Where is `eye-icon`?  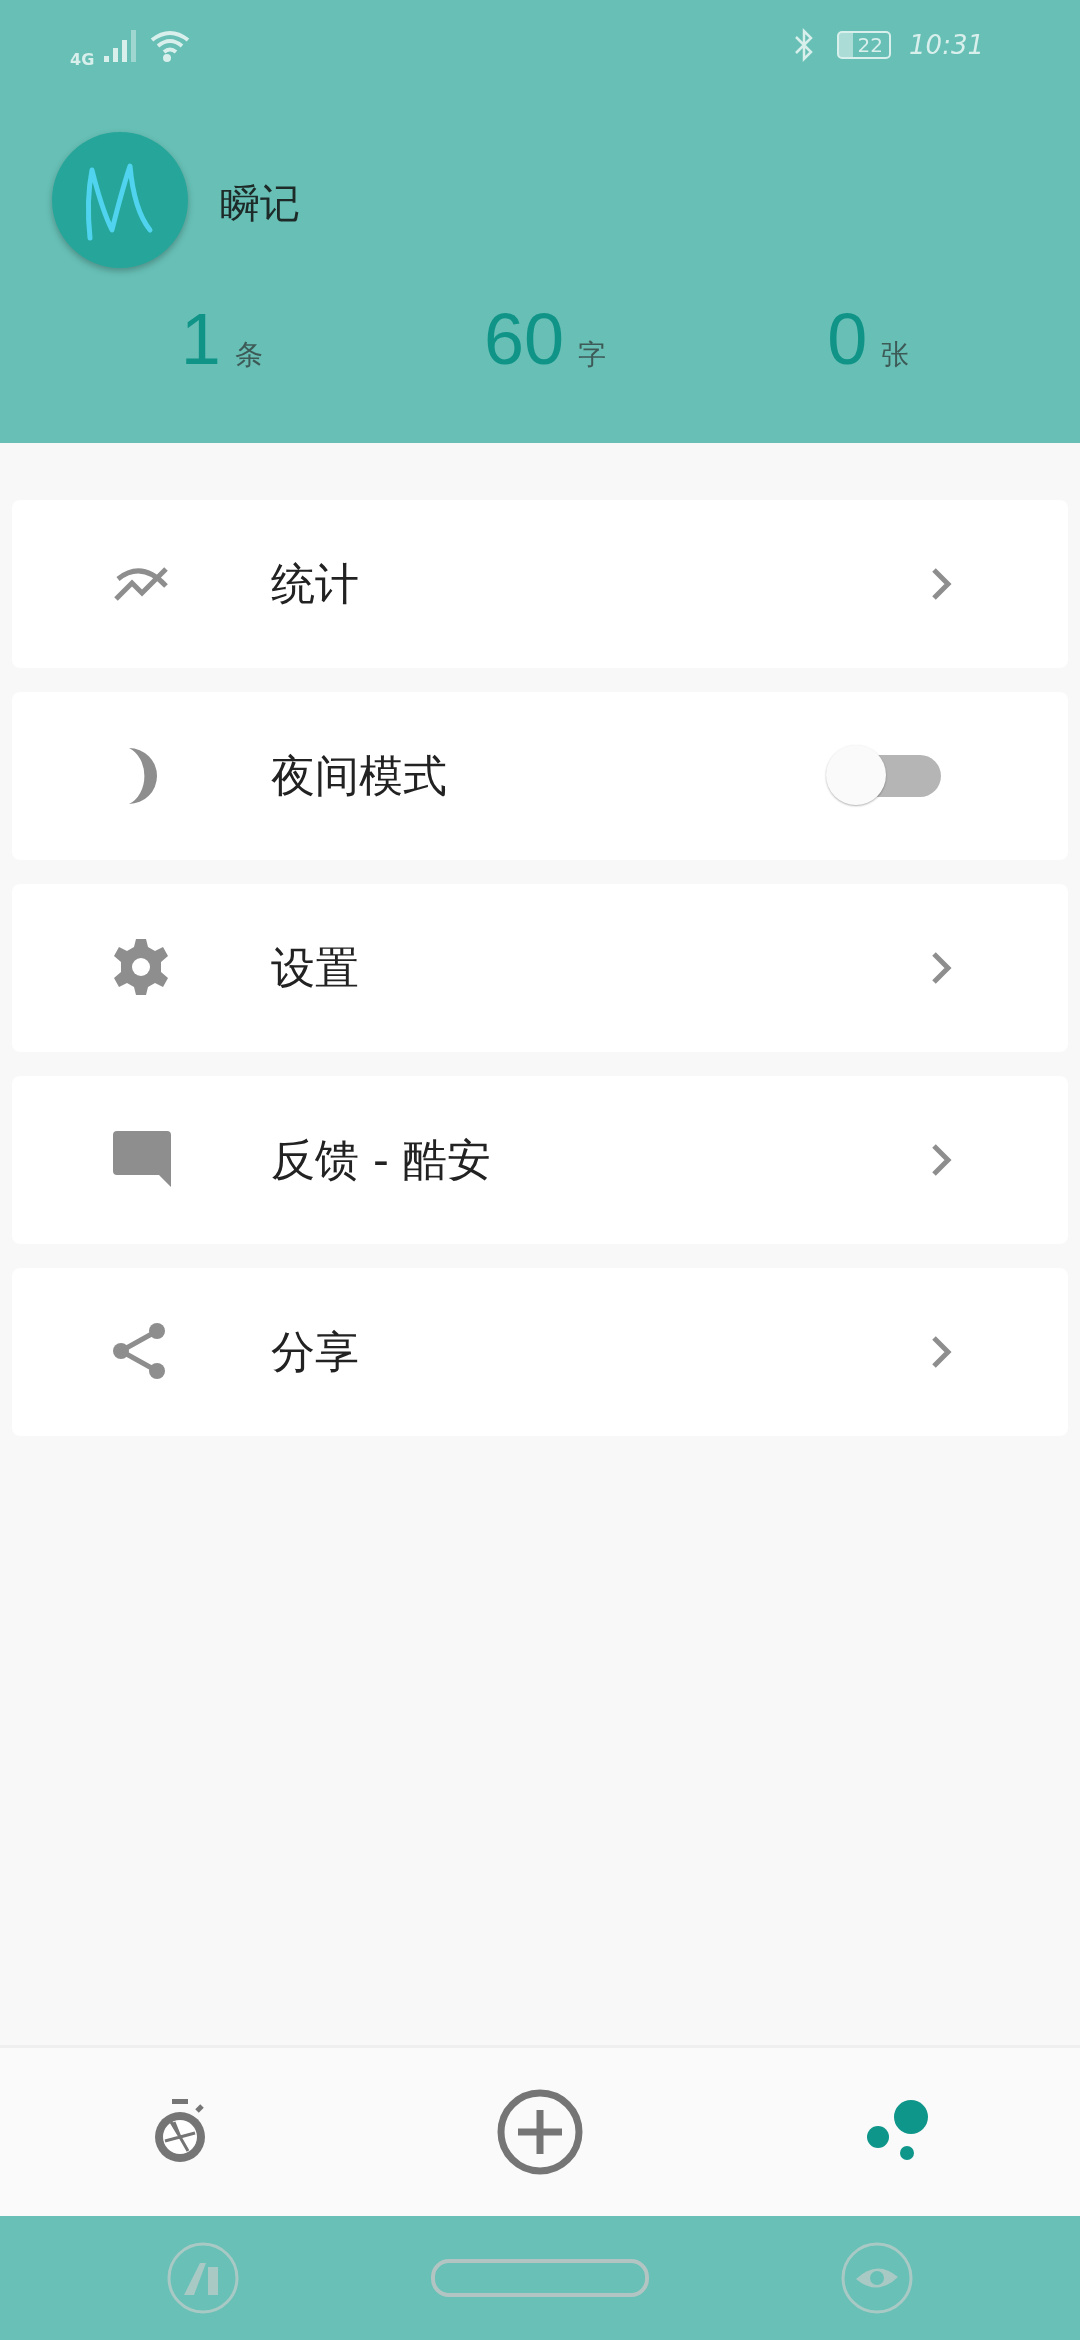 eye-icon is located at coordinates (877, 2278).